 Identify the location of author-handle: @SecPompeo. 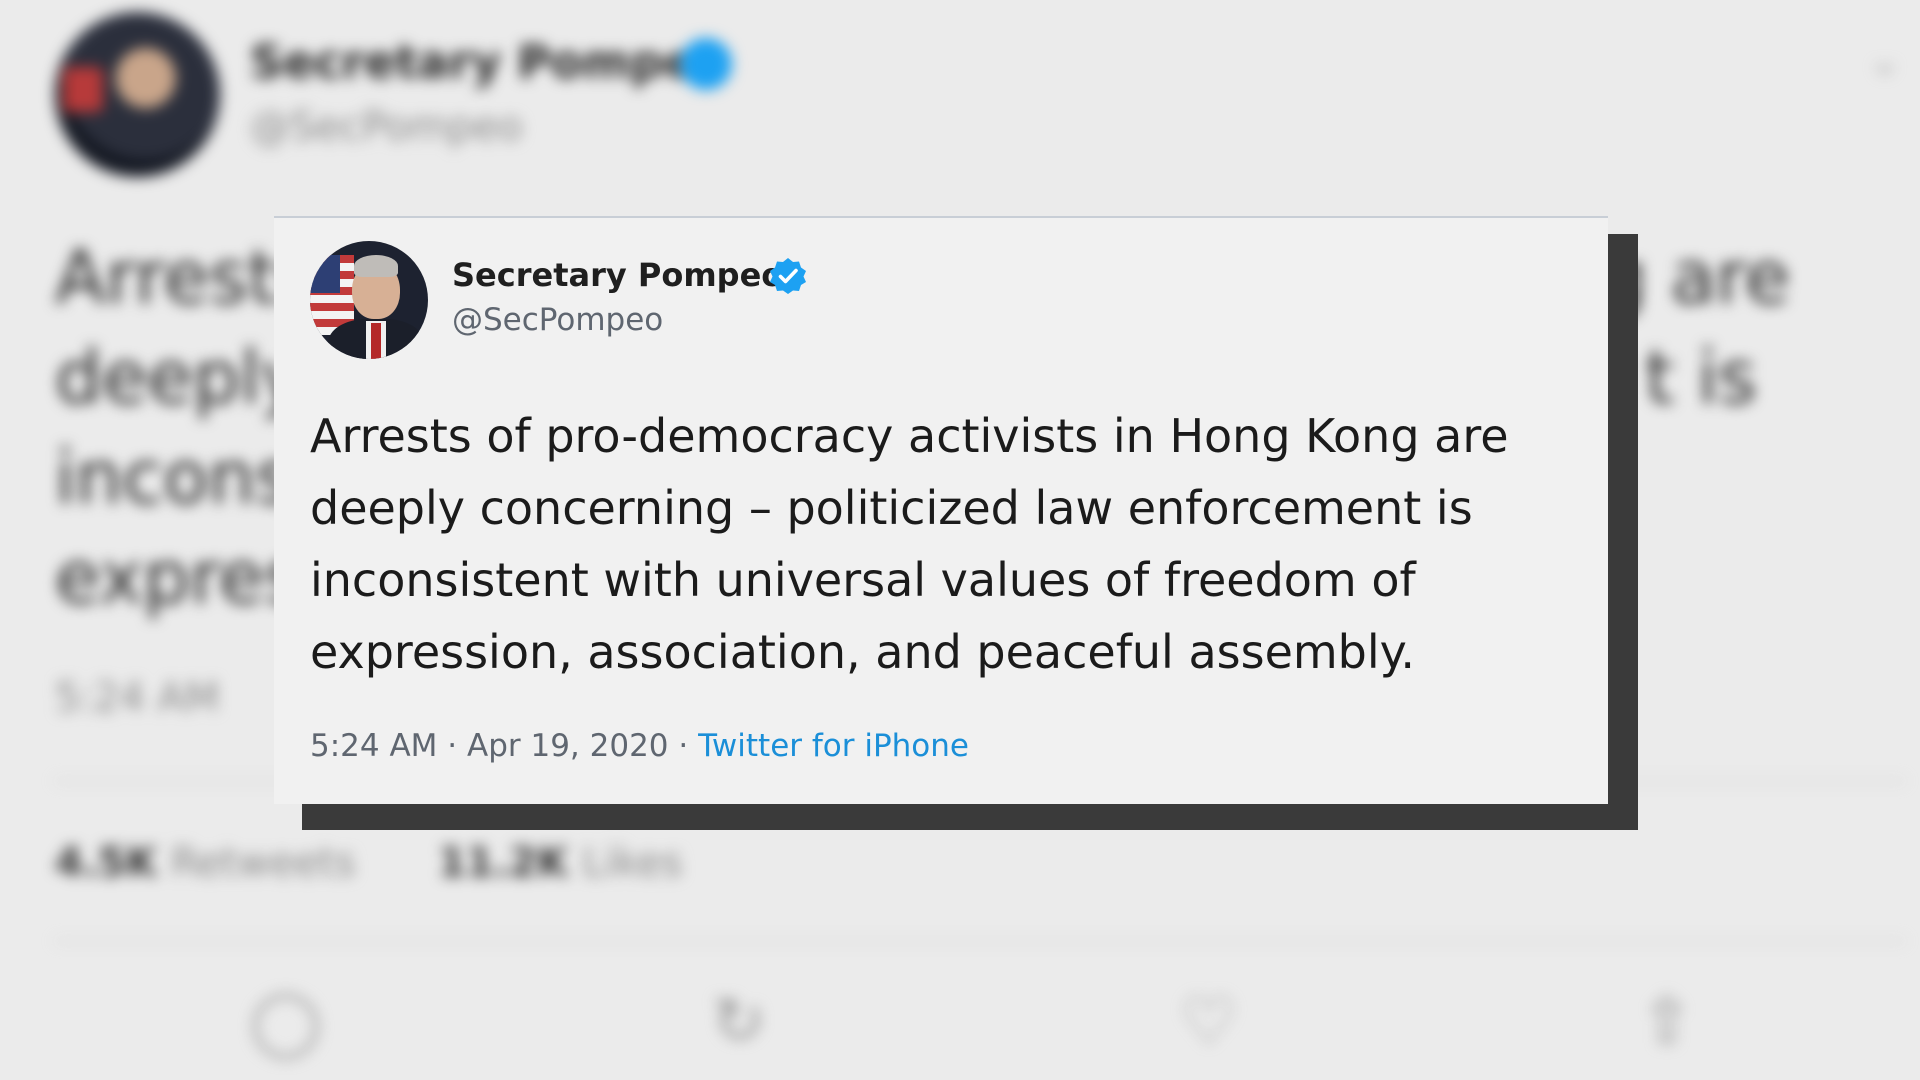
(557, 320).